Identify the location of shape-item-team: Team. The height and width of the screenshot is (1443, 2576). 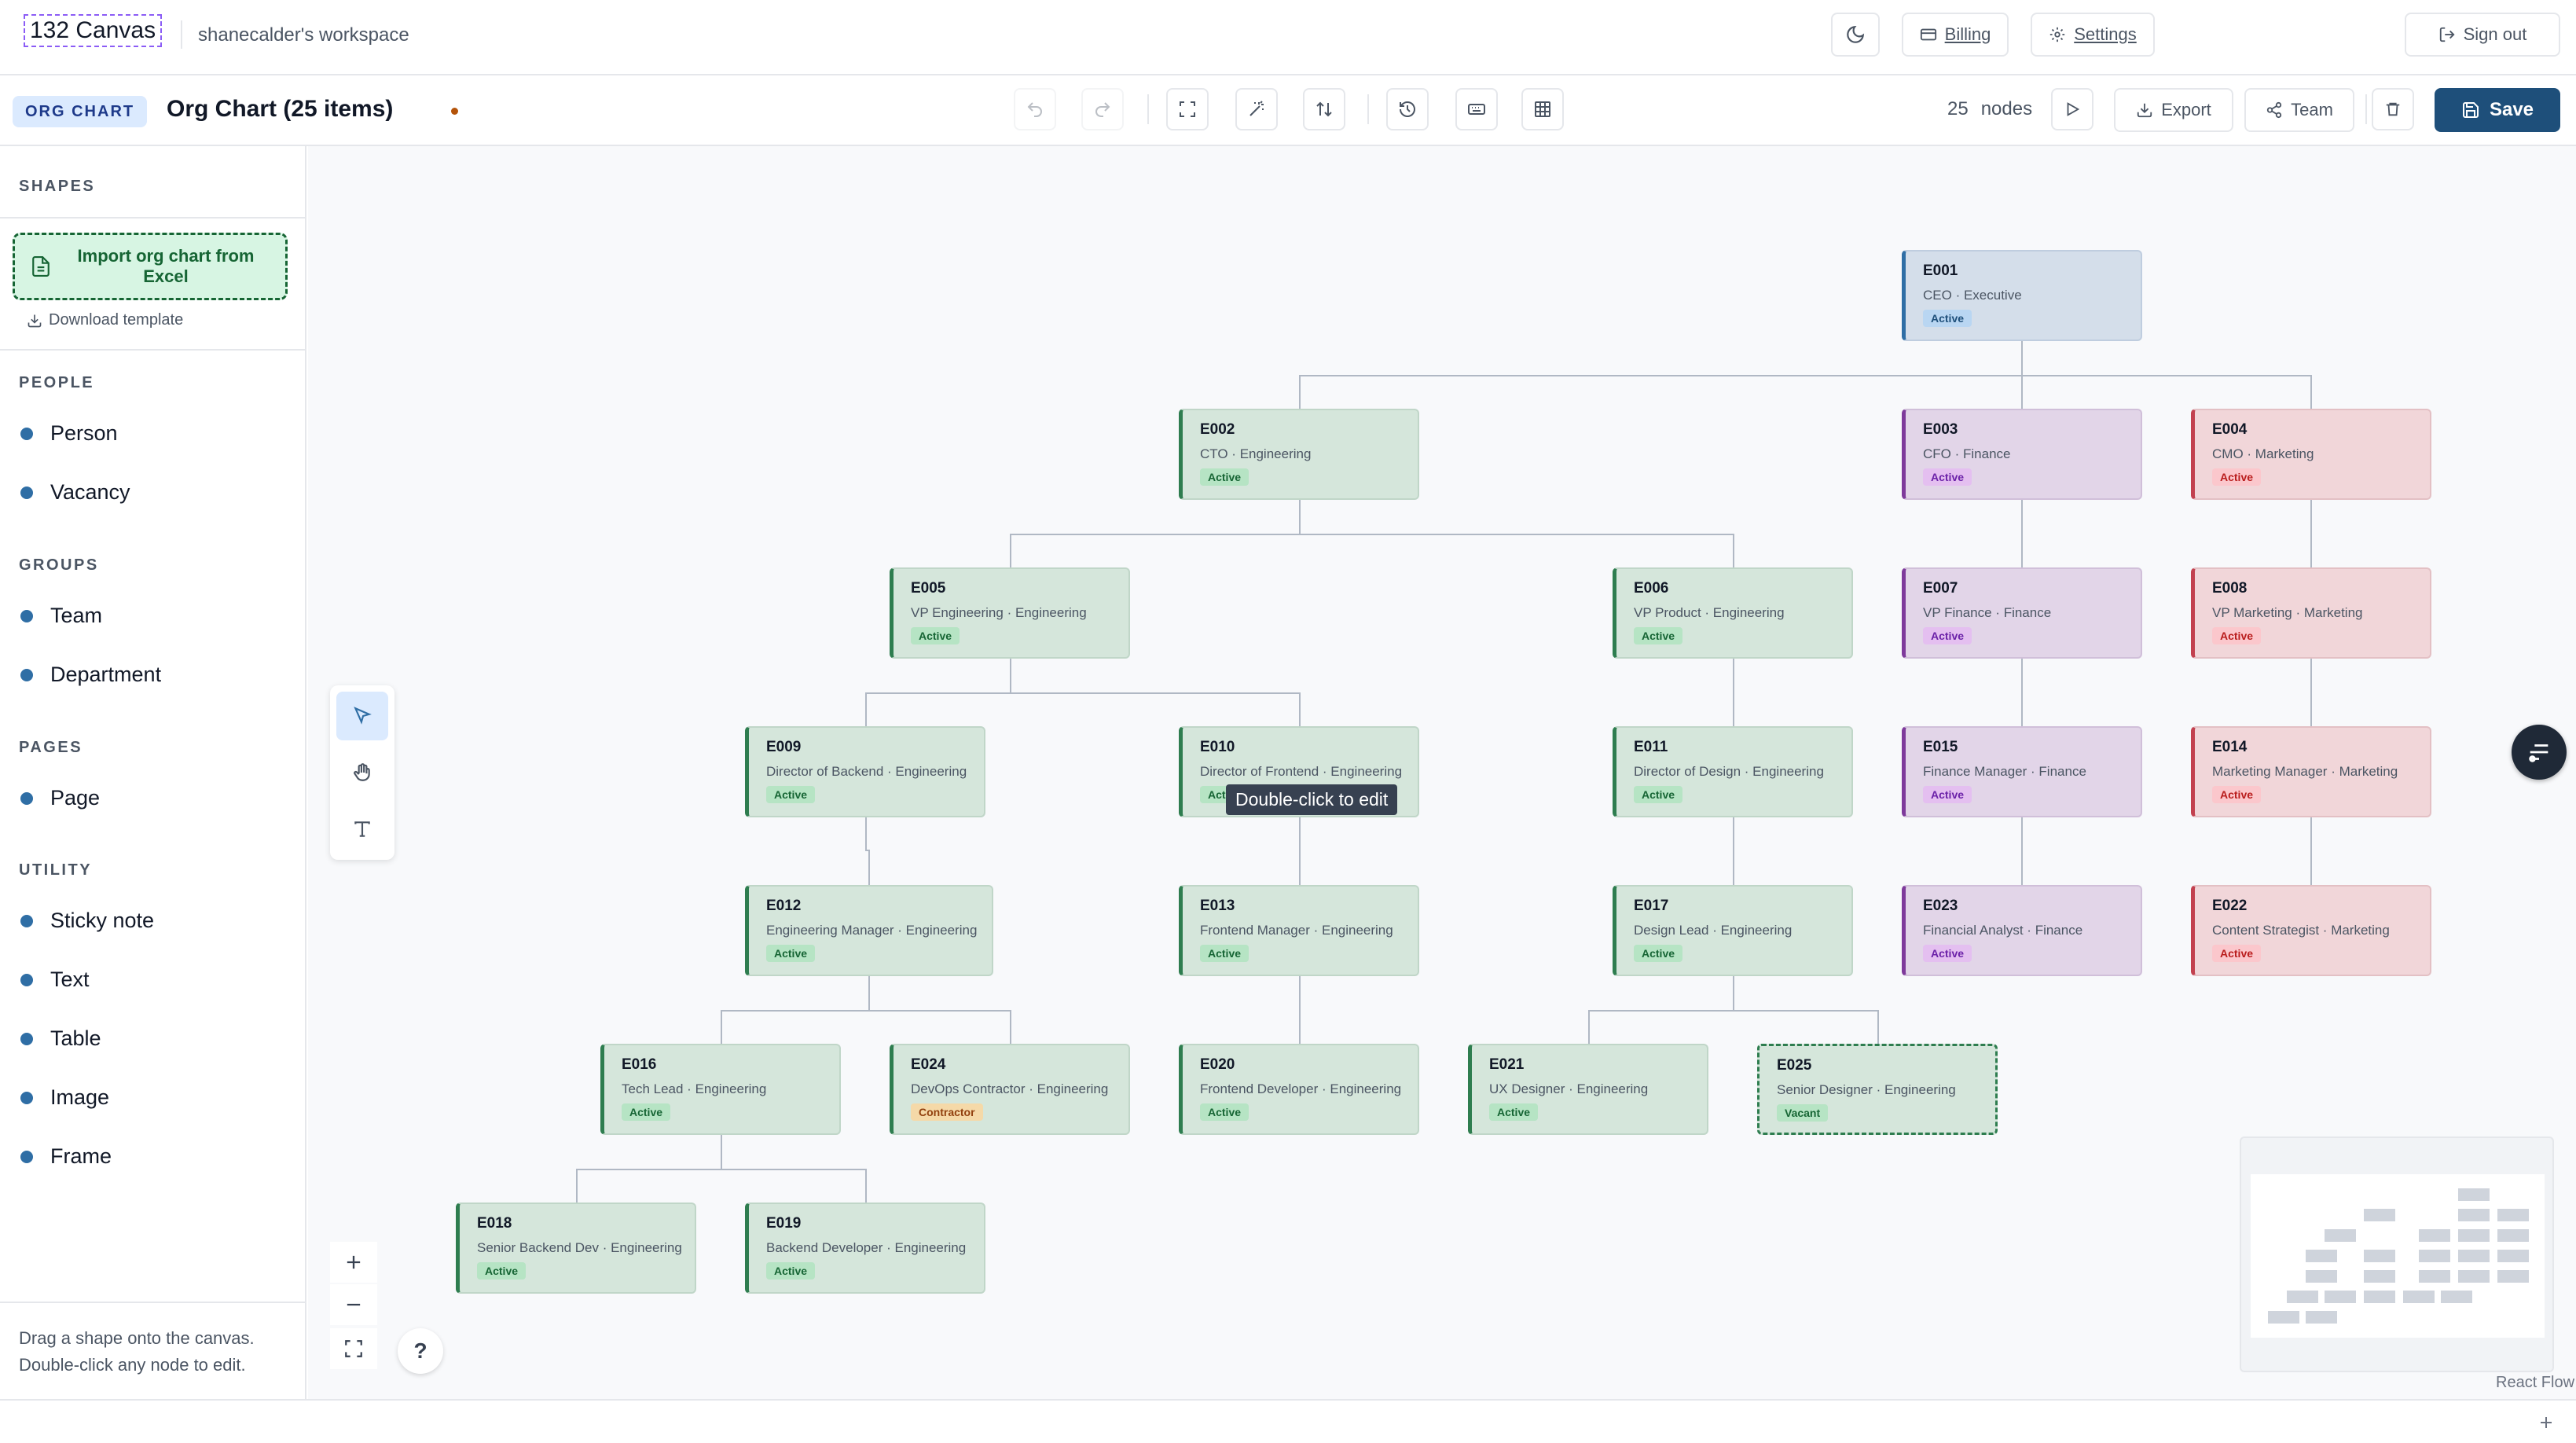
(61, 616).